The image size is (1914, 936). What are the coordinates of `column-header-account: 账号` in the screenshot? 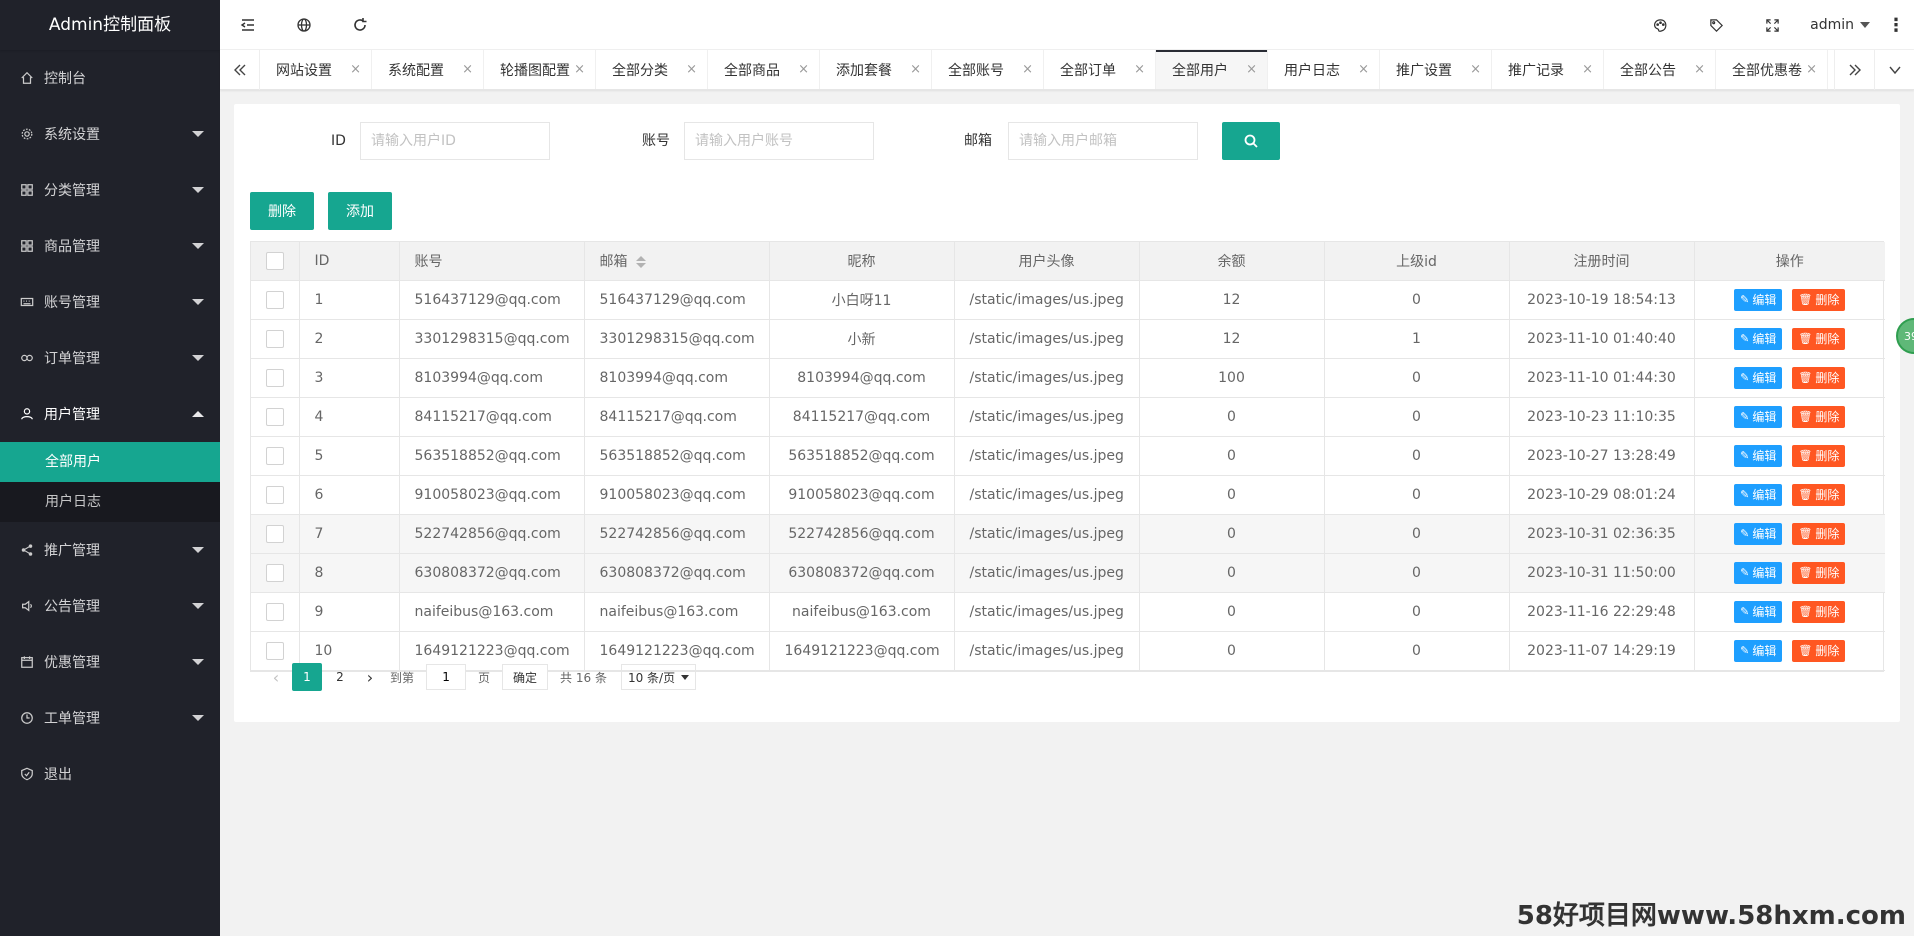 It's located at (492, 261).